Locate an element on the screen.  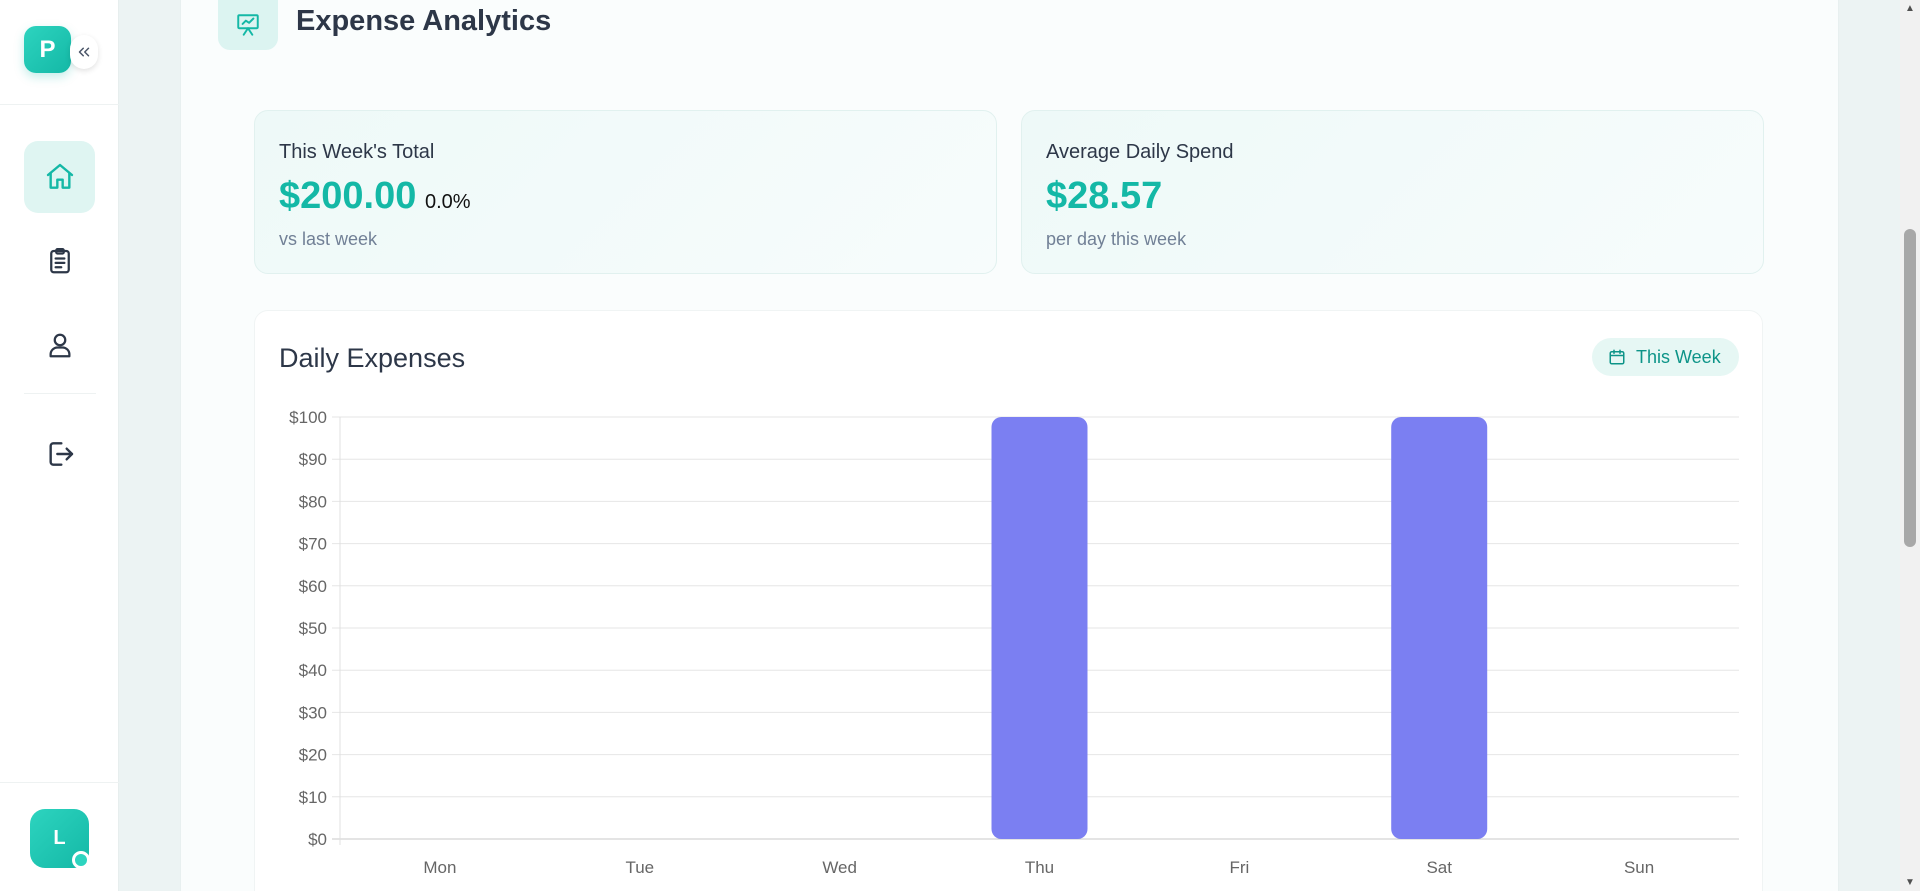
page-scrollbar: ▲ ▼ is located at coordinates (1910, 445).